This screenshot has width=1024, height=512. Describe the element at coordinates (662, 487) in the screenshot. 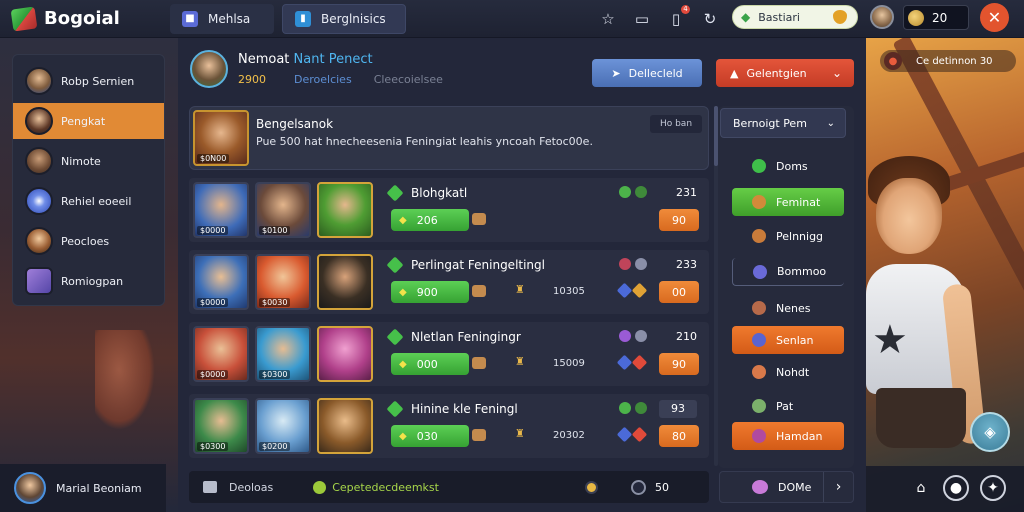

I see `bottom-count: 50` at that location.